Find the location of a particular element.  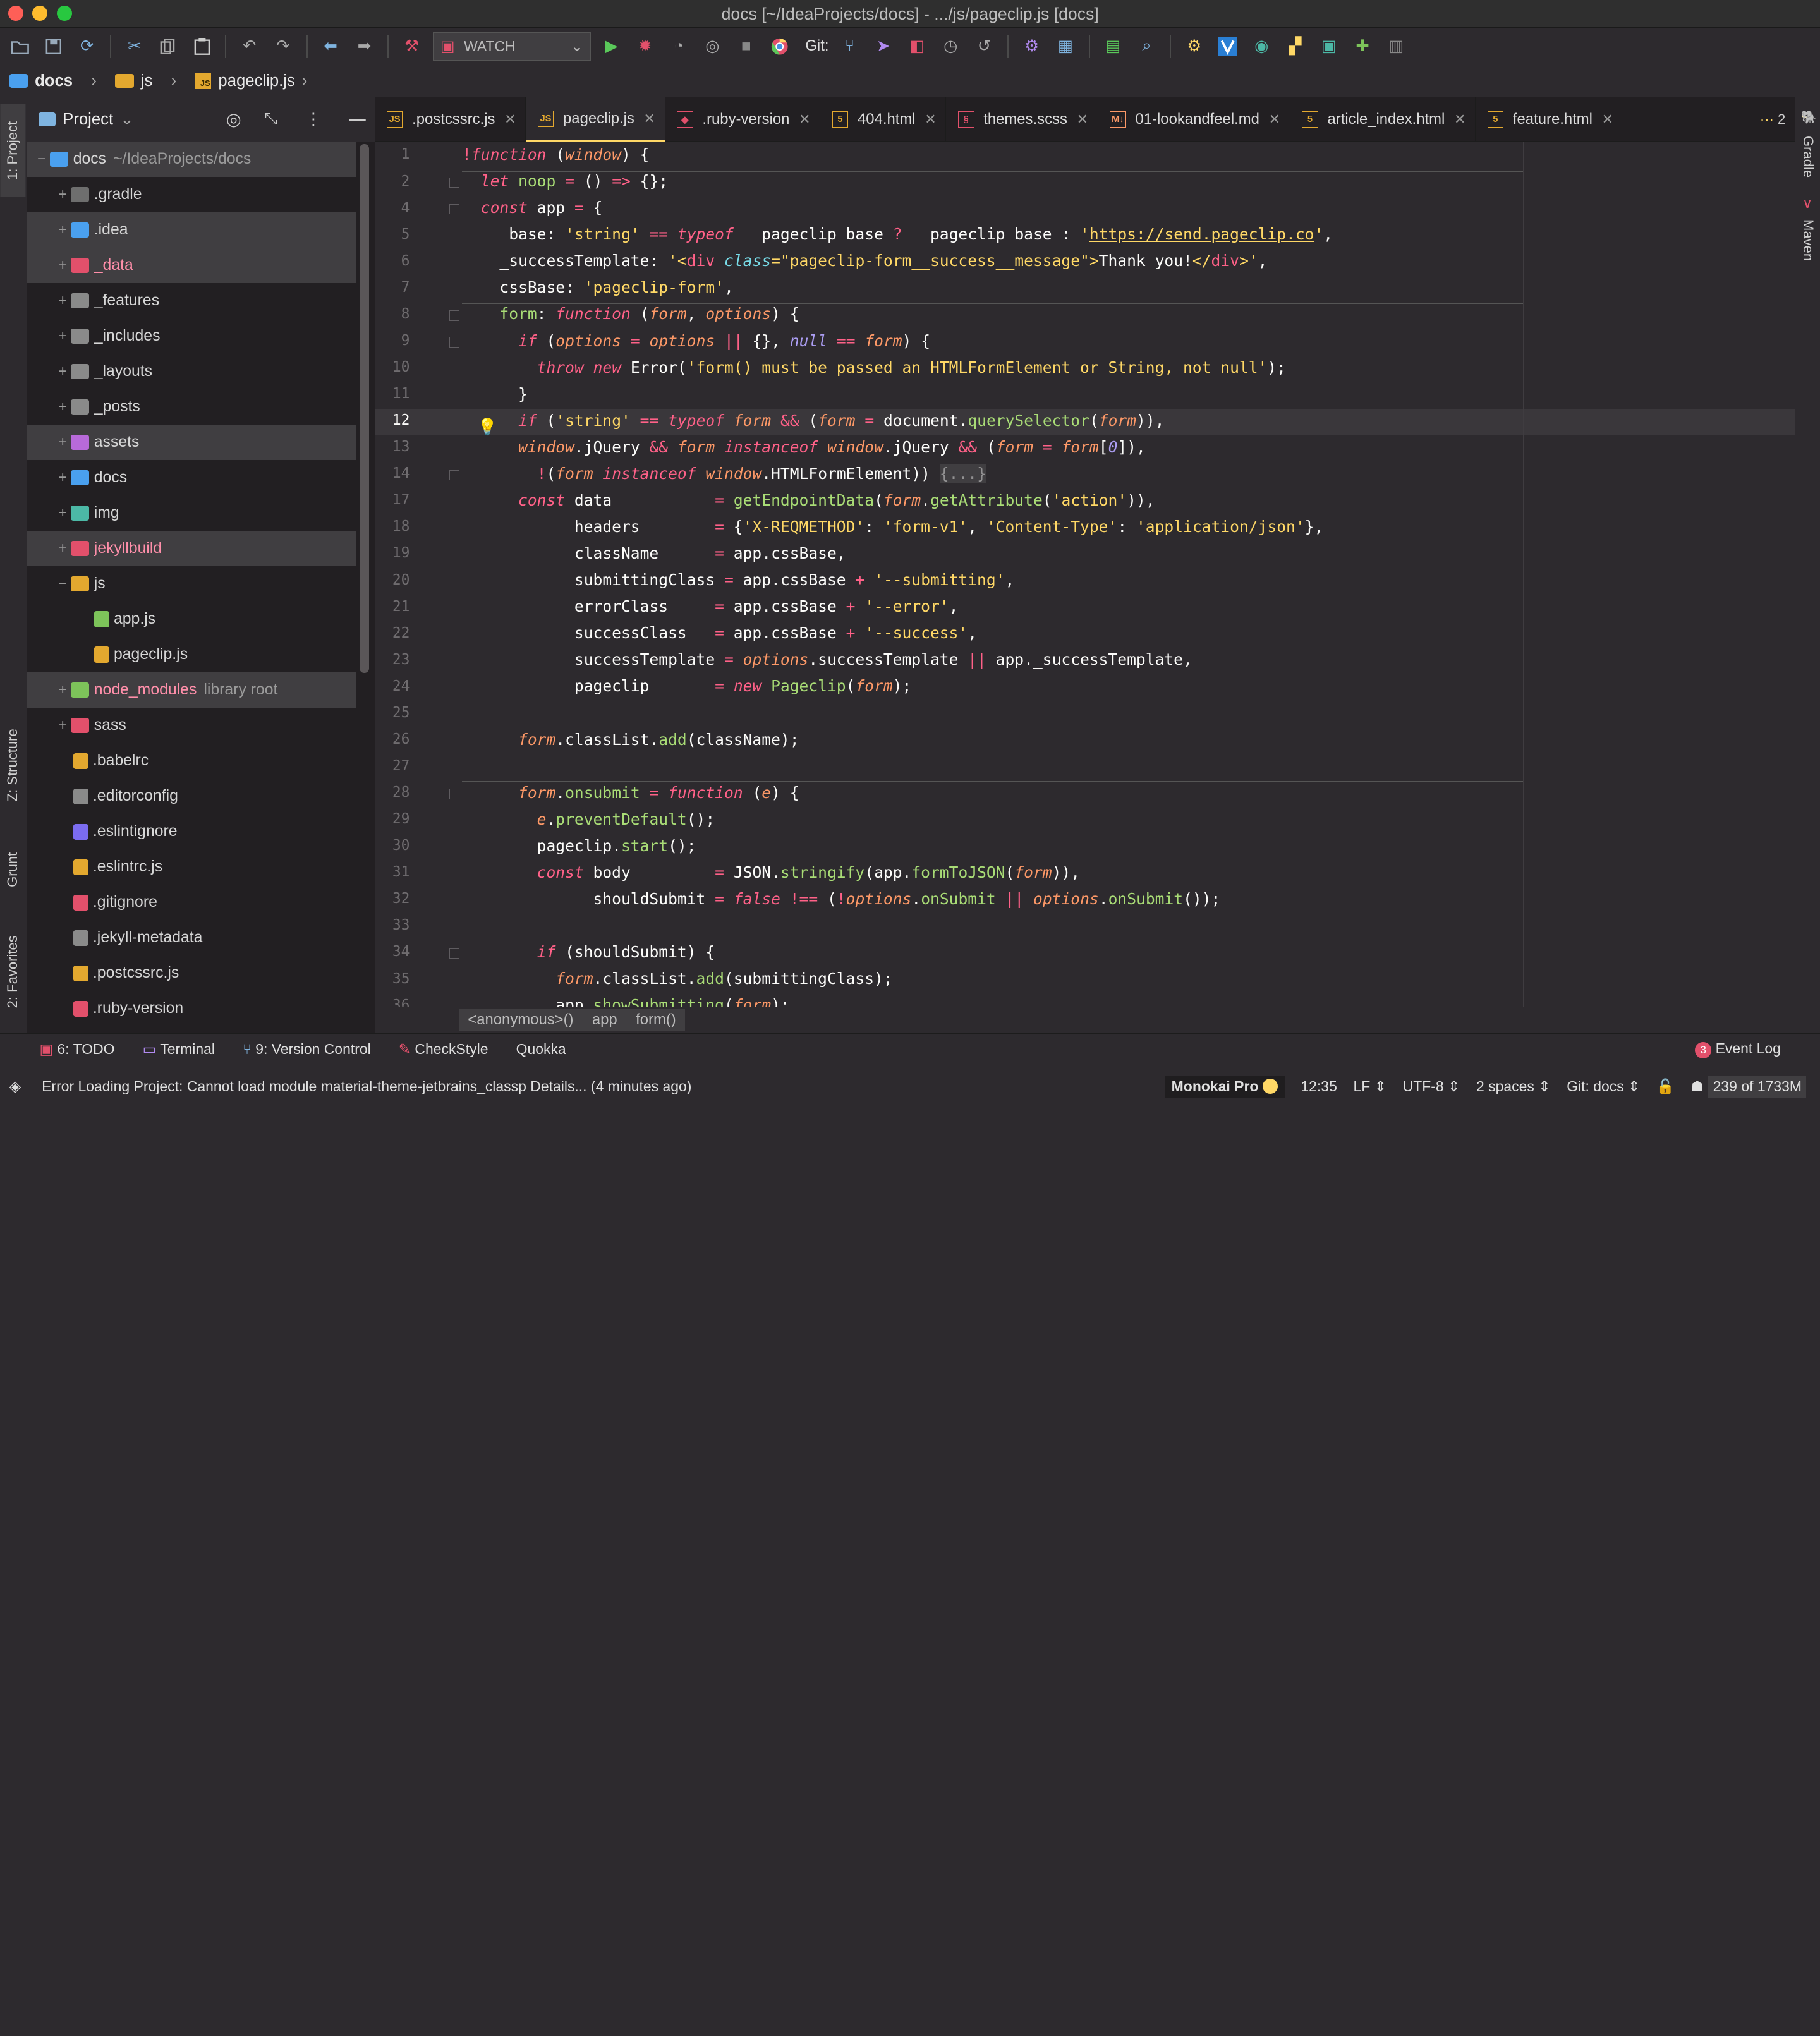

project-tree-item: .editorconfig is located at coordinates (191, 796).